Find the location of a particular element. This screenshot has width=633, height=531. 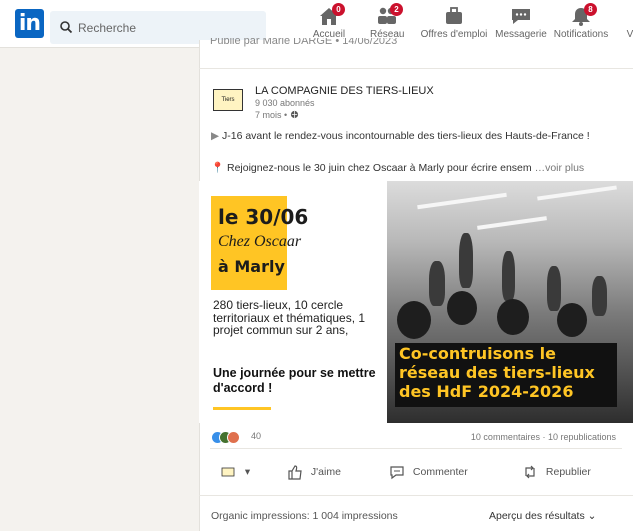

nav-messaging-label: Messagerie is located at coordinates (521, 34).